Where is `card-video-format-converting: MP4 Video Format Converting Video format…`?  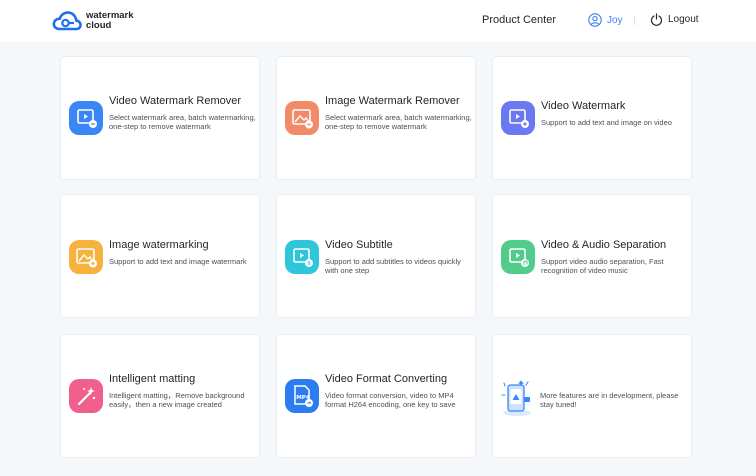 card-video-format-converting: MP4 Video Format Converting Video format… is located at coordinates (376, 396).